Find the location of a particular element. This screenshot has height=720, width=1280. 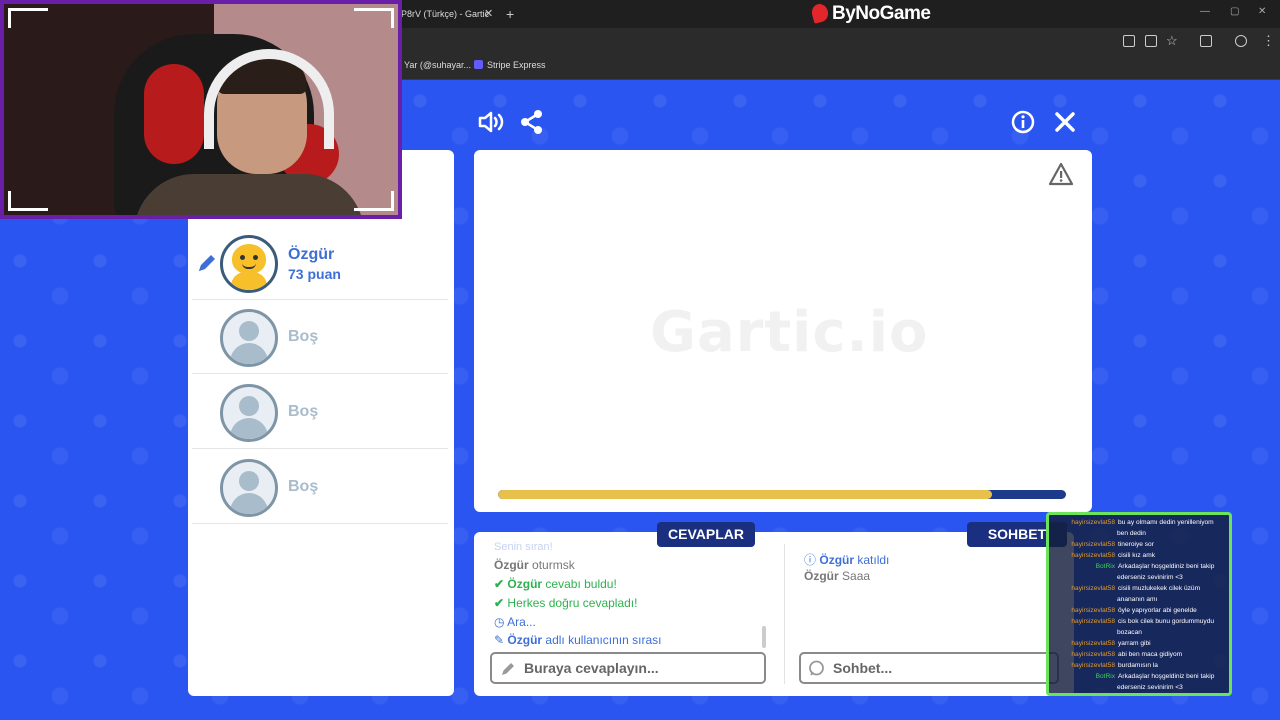

chat-line: ⓘ Özgür katıldı is located at coordinates (846, 559).